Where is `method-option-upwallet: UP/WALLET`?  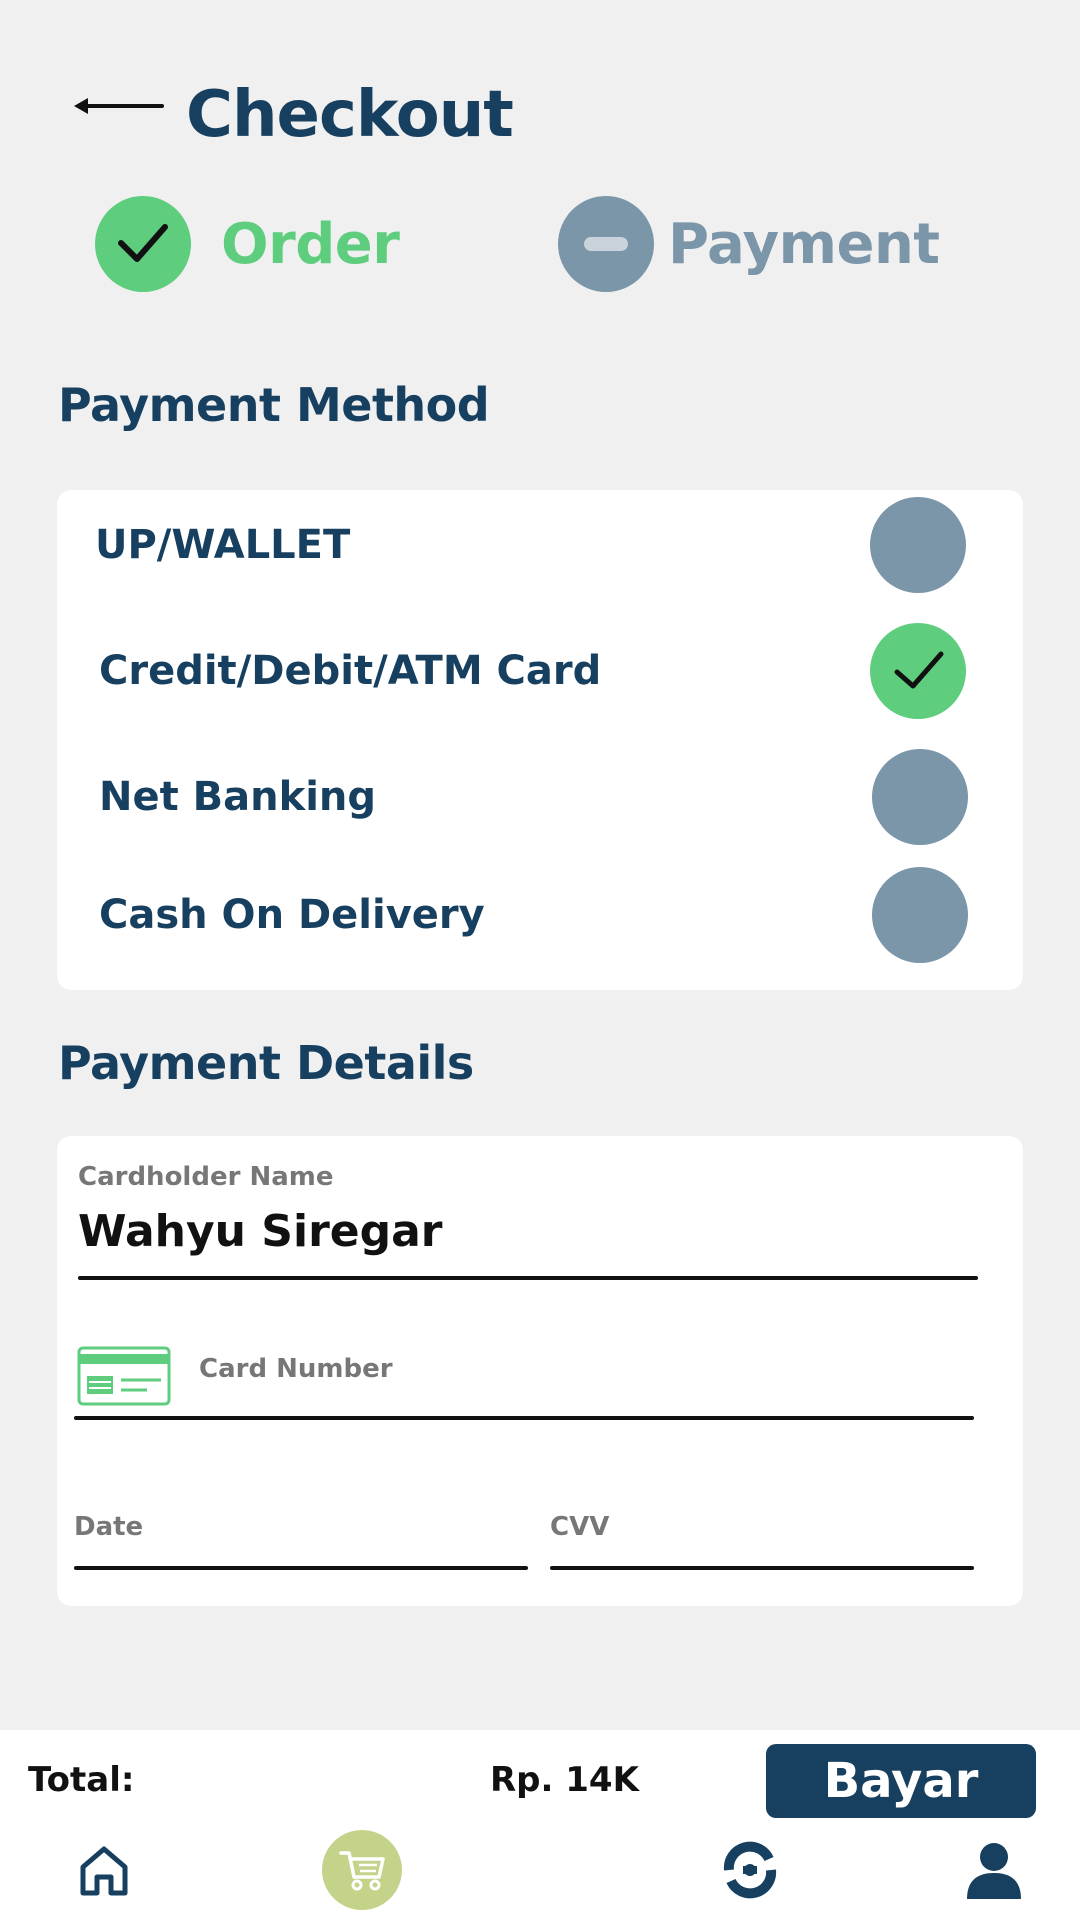
method-option-upwallet: UP/WALLET is located at coordinates (540, 545).